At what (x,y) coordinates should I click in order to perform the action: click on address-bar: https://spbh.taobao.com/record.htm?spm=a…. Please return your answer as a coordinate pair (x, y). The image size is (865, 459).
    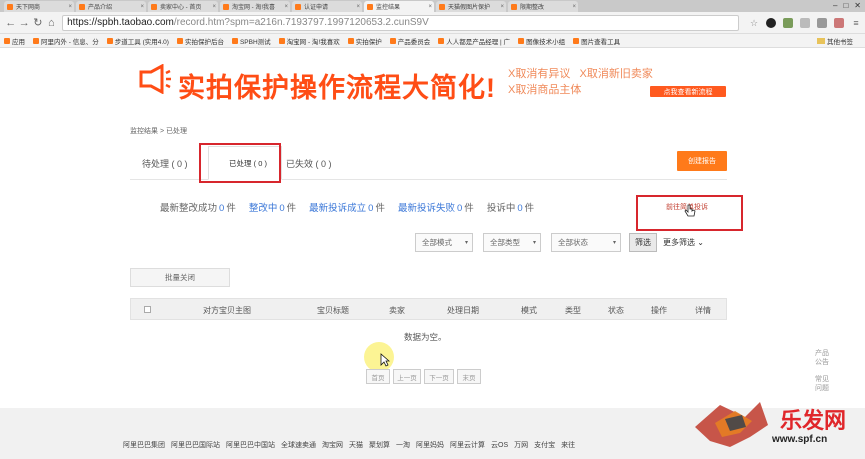
    Looking at the image, I should click on (400, 22).